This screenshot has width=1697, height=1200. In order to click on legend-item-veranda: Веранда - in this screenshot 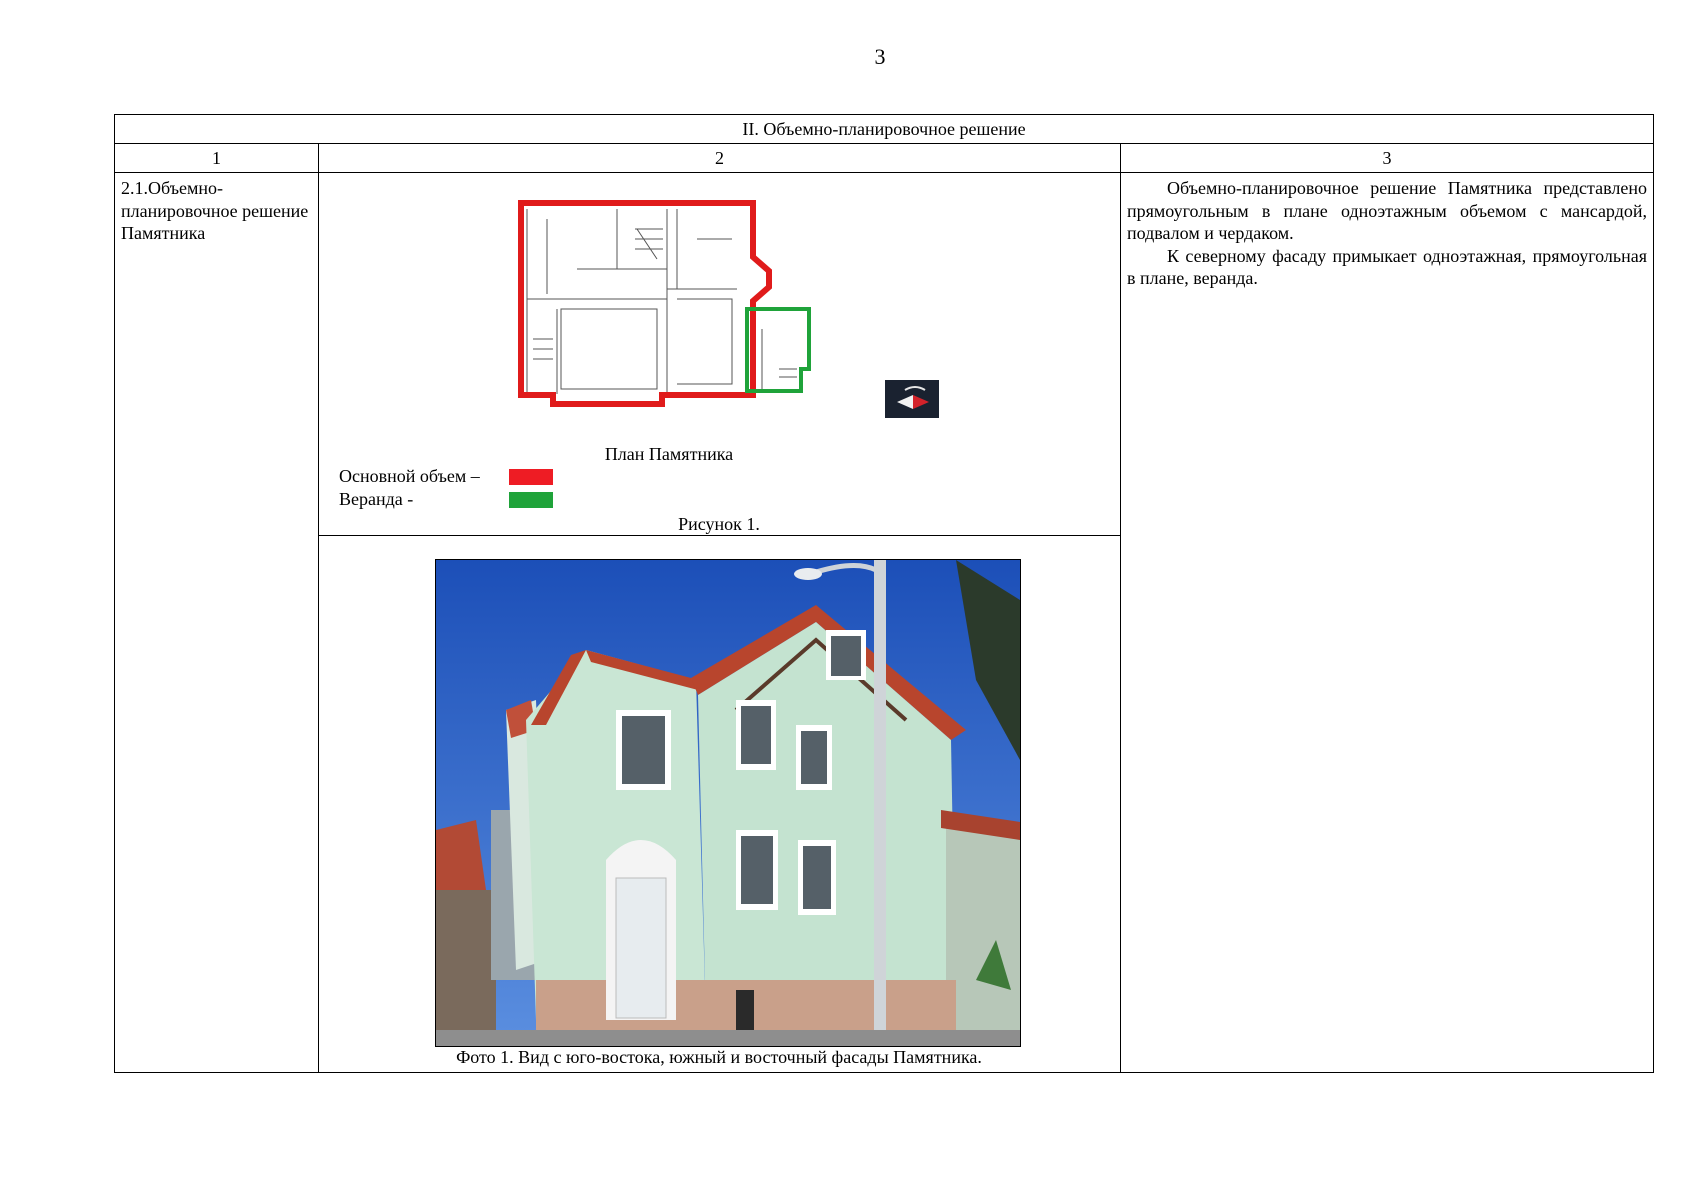, I will do `click(446, 499)`.